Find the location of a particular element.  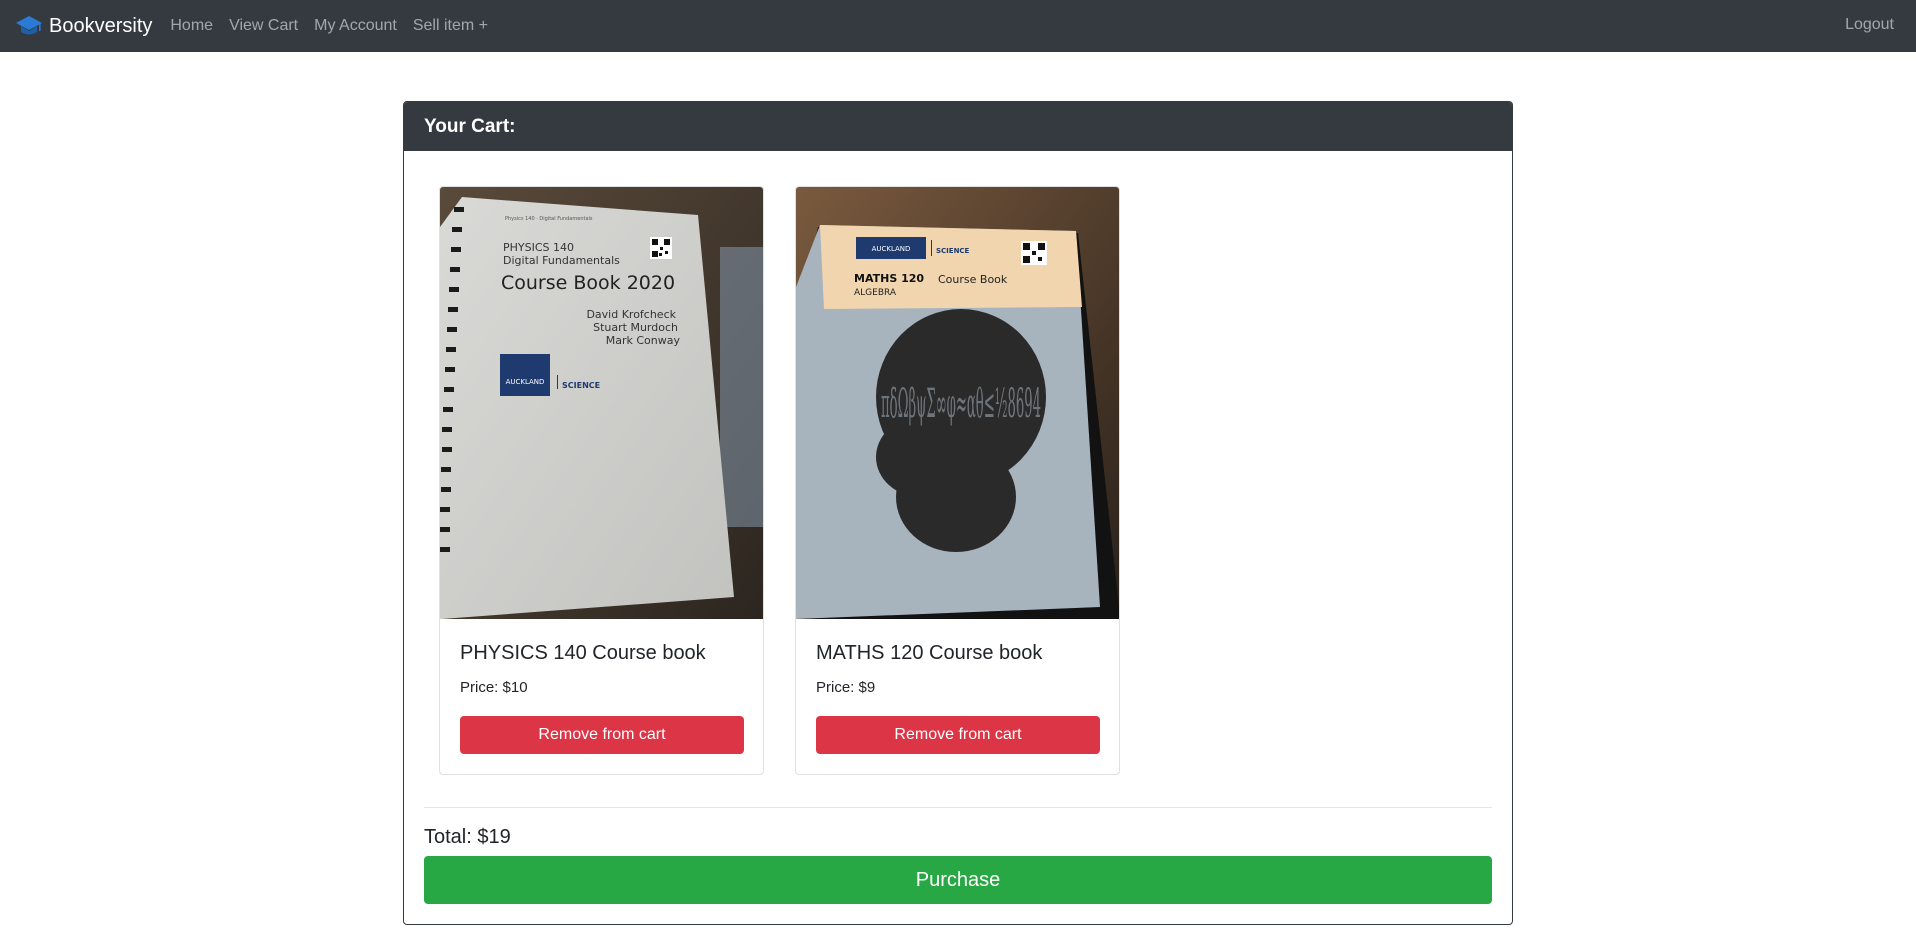

cover-glyphs: πδΩβψΣ∞φ≈αθ≤½8694 is located at coordinates (961, 404).